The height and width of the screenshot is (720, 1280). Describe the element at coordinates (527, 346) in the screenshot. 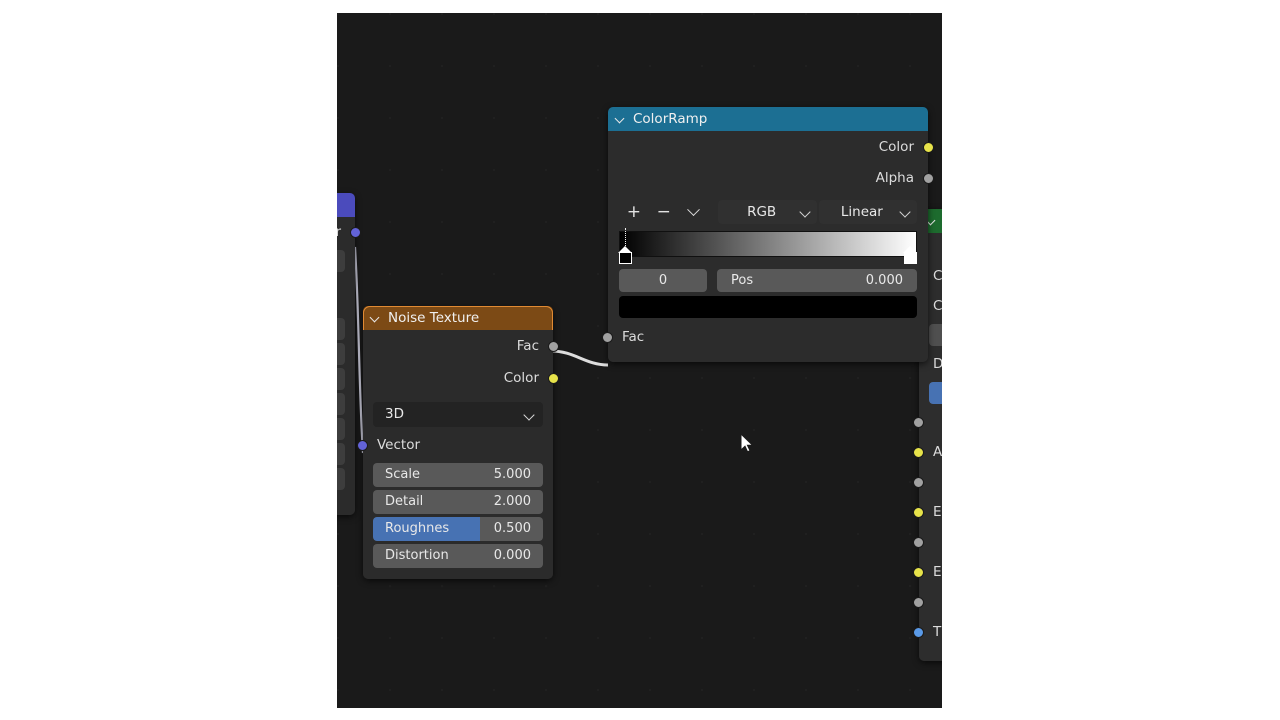

I see `socket-label-noise-fac: Fac` at that location.